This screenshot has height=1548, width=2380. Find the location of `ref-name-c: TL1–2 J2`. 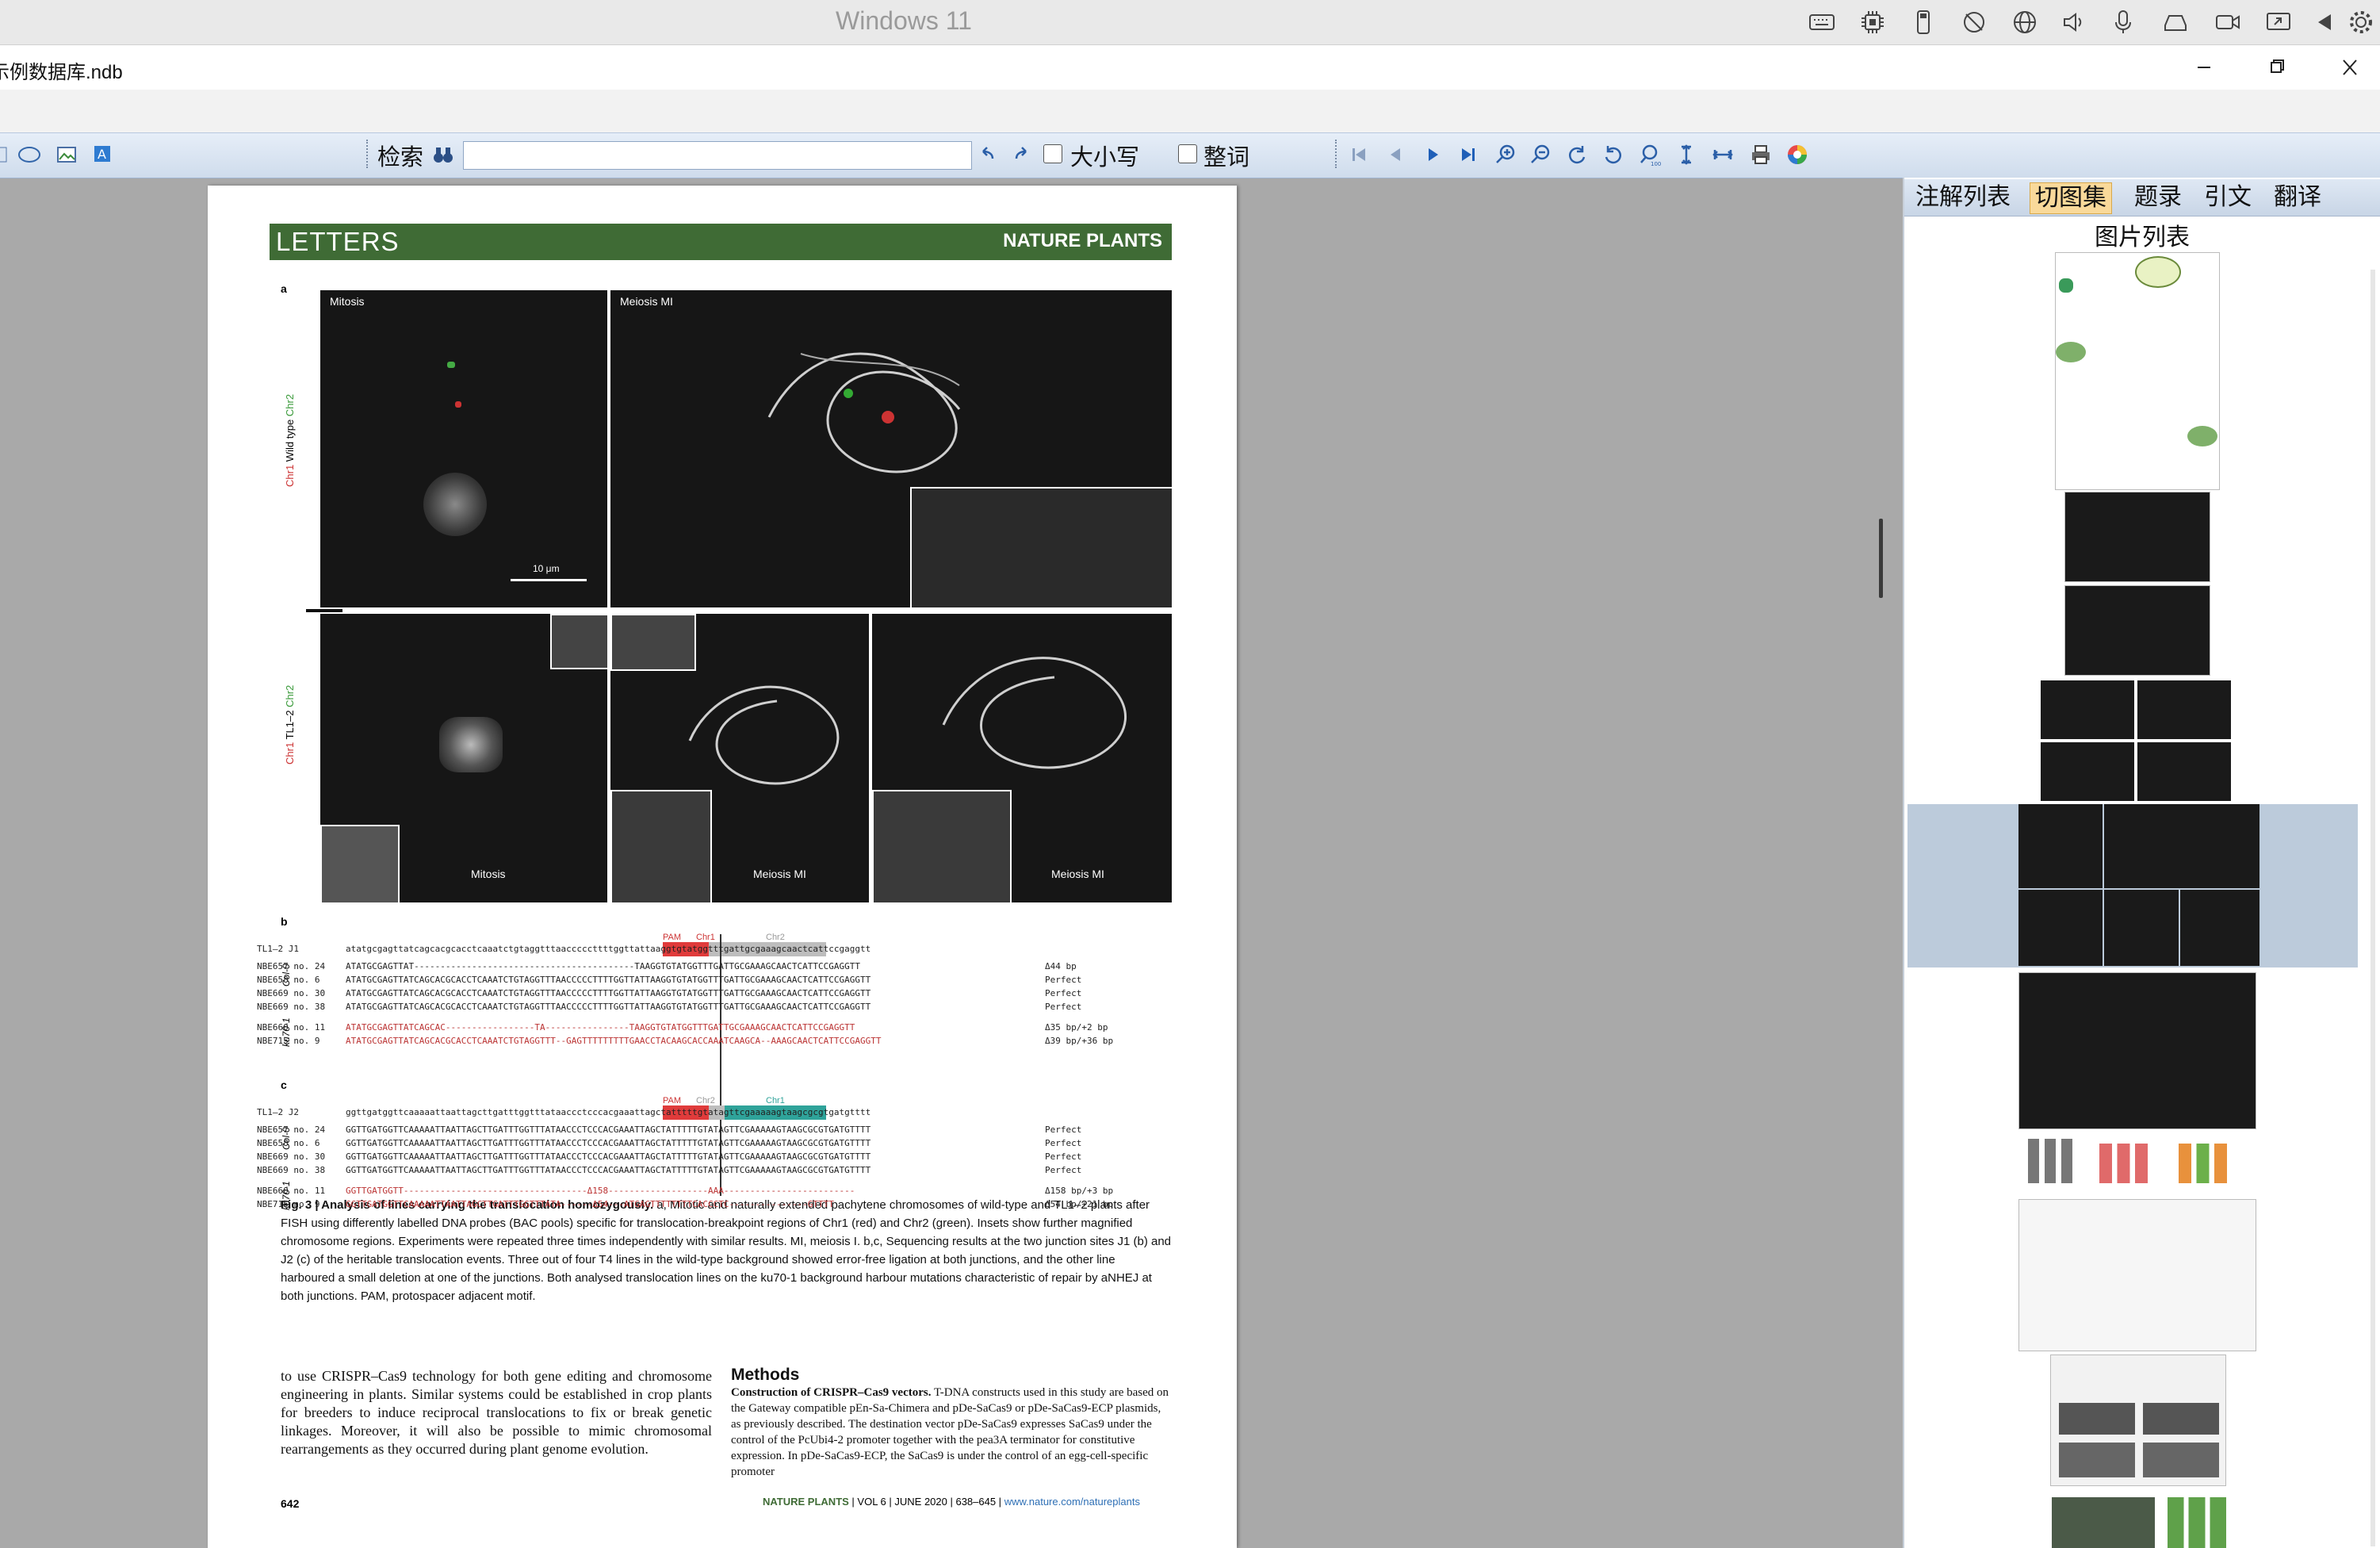

ref-name-c: TL1–2 J2 is located at coordinates (278, 1112).